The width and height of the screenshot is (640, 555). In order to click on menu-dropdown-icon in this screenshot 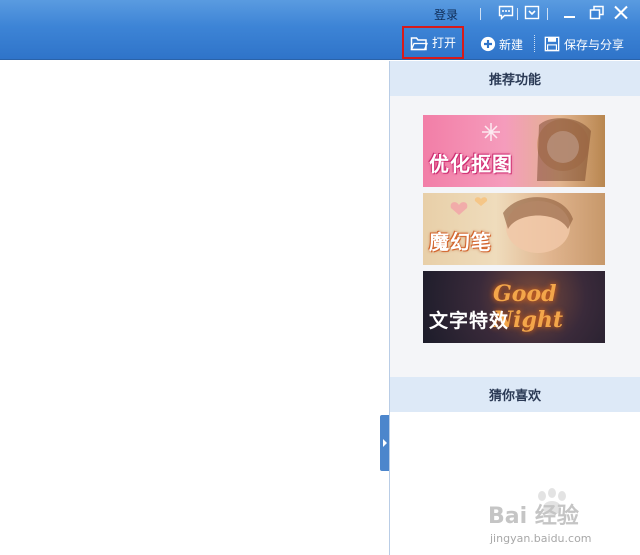, I will do `click(532, 12)`.